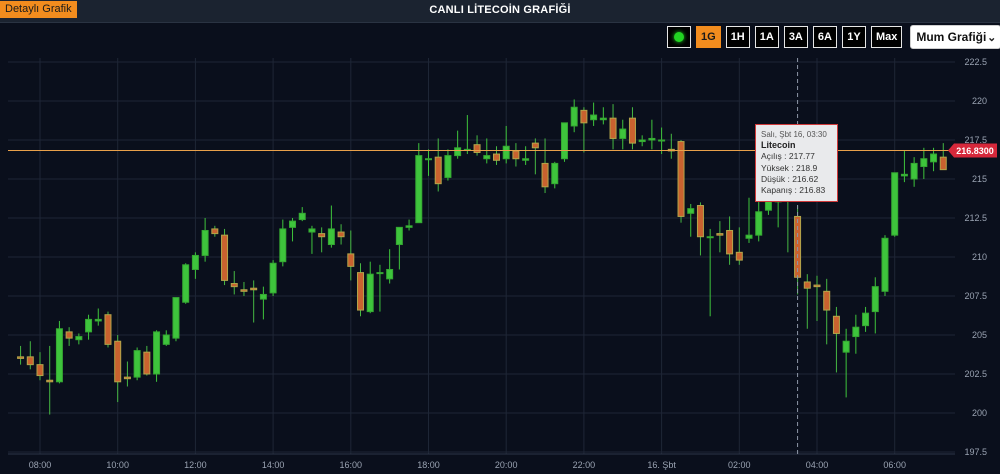  What do you see at coordinates (894, 465) in the screenshot?
I see `x-tick-label: 06:00` at bounding box center [894, 465].